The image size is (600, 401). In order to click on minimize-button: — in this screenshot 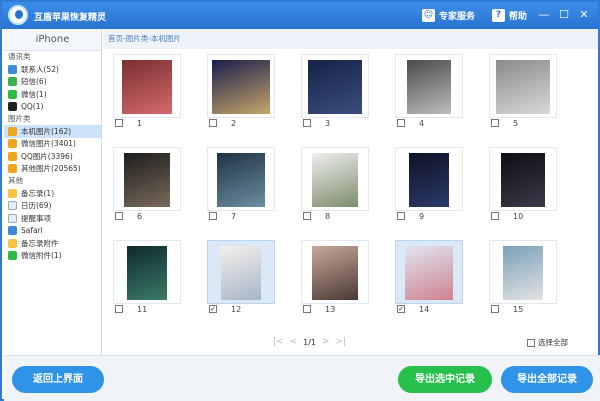, I will do `click(544, 14)`.